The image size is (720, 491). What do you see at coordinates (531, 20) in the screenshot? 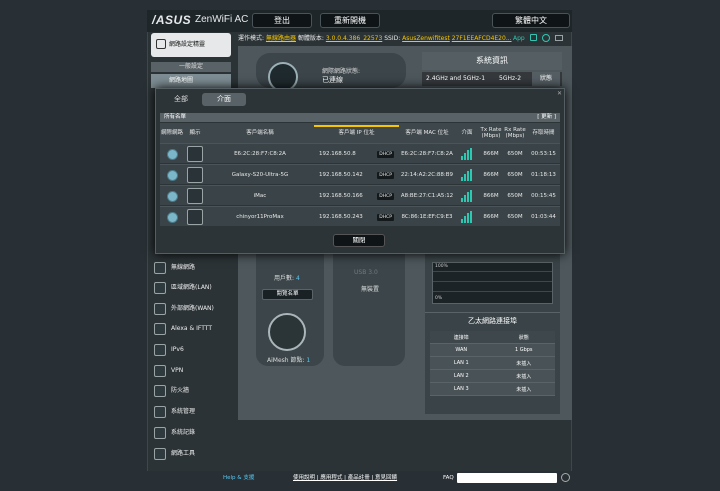
I see `language-select: 繁體中文` at bounding box center [531, 20].